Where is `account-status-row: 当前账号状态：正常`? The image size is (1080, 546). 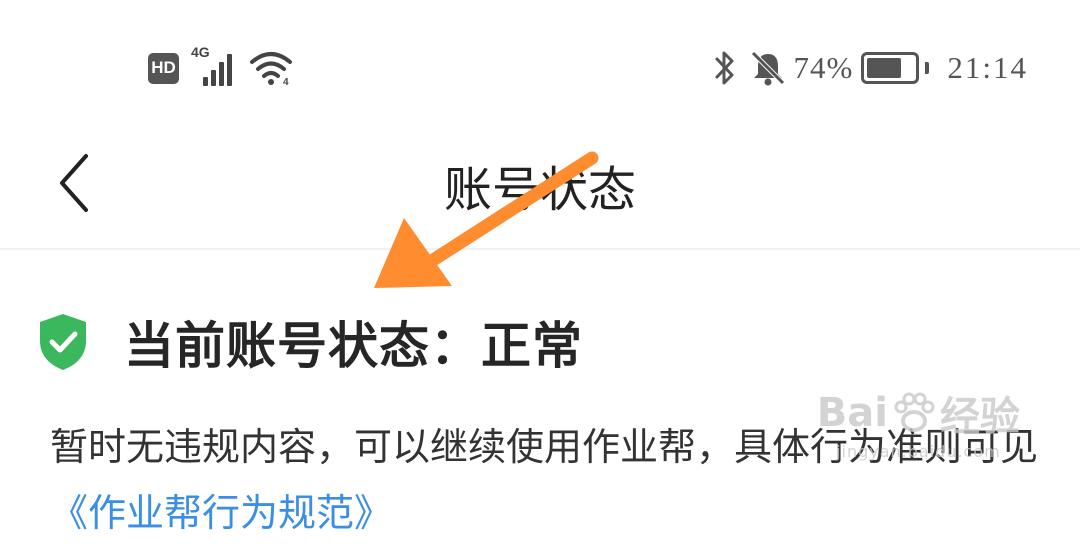 account-status-row: 当前账号状态：正常 is located at coordinates (310, 342).